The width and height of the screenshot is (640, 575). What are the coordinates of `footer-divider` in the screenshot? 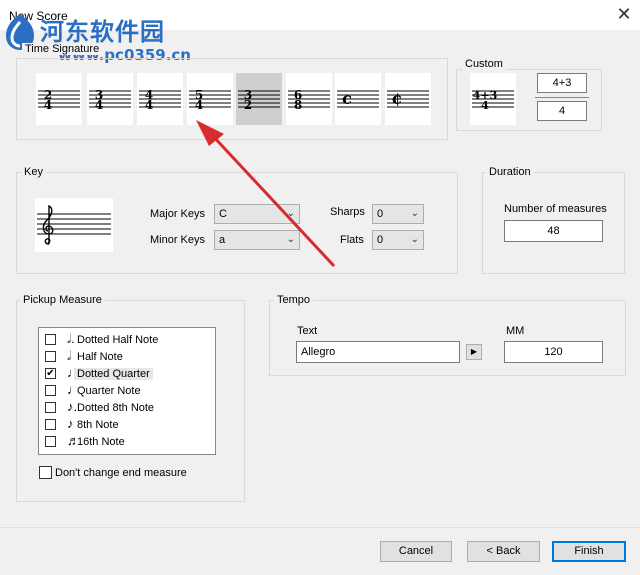 It's located at (320, 527).